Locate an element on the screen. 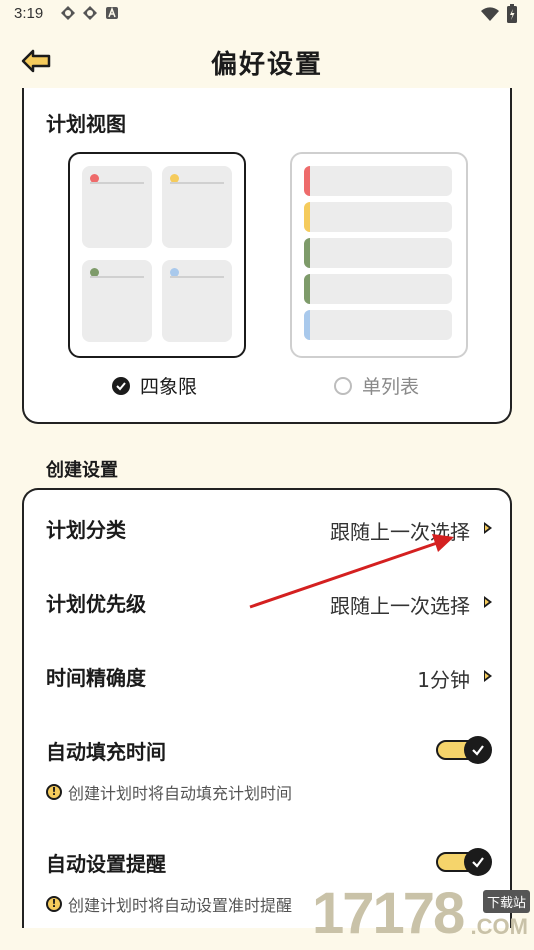  status-system-icons is located at coordinates (499, 16).